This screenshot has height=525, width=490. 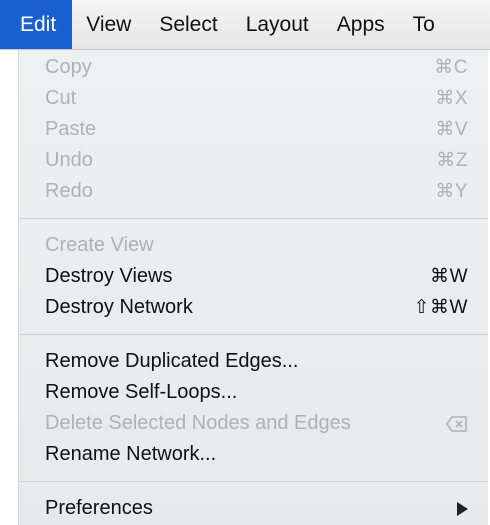 I want to click on menu-item-label: Cut, so click(x=61, y=98).